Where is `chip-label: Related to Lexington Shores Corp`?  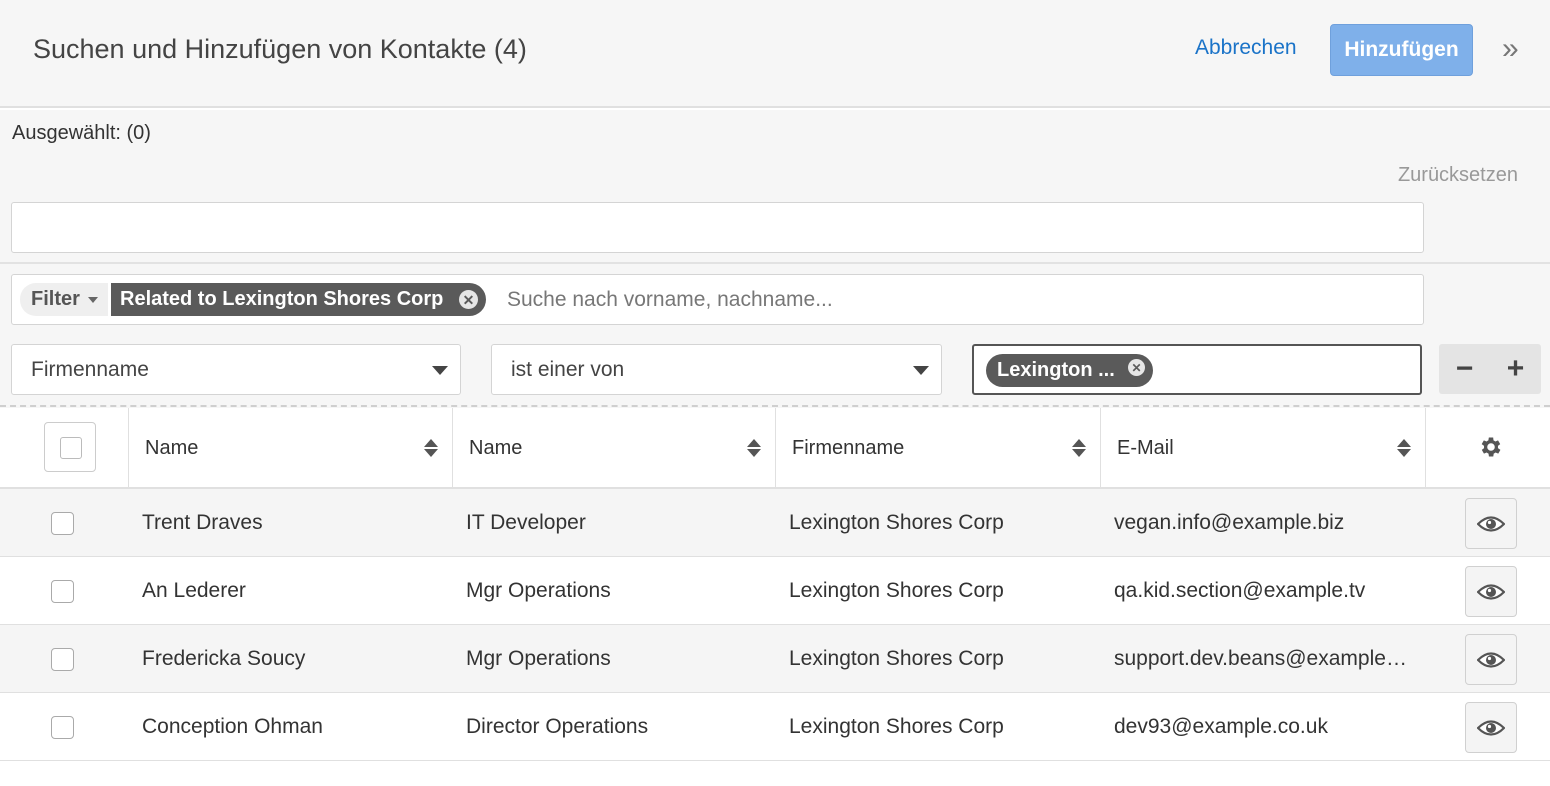 chip-label: Related to Lexington Shores Corp is located at coordinates (282, 299).